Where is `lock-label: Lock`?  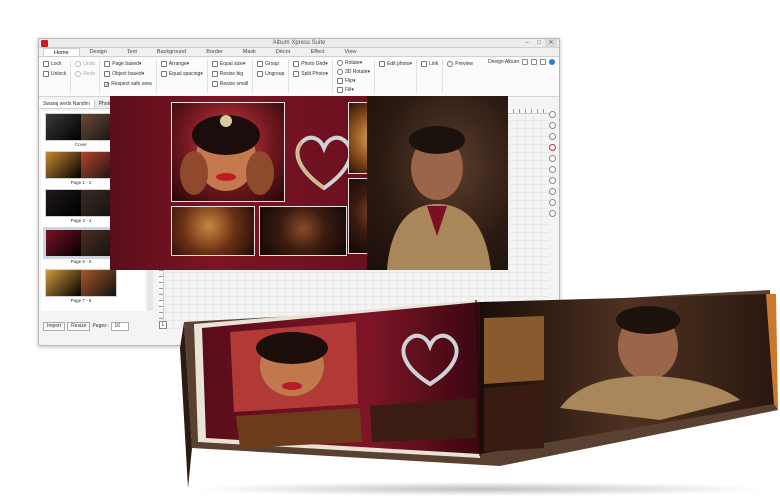 lock-label: Lock is located at coordinates (56, 64).